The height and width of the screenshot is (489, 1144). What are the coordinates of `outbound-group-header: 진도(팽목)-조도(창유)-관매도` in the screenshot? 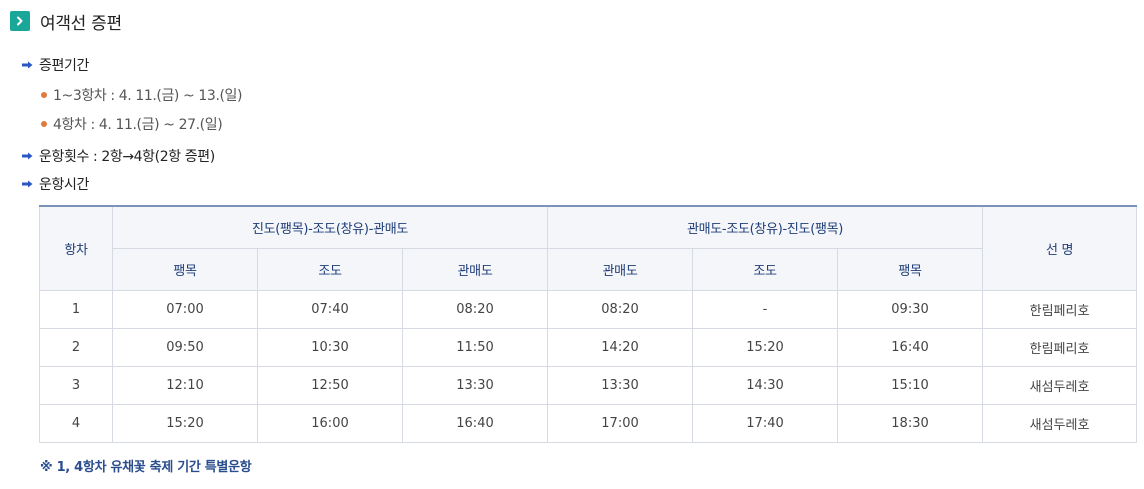 It's located at (330, 227).